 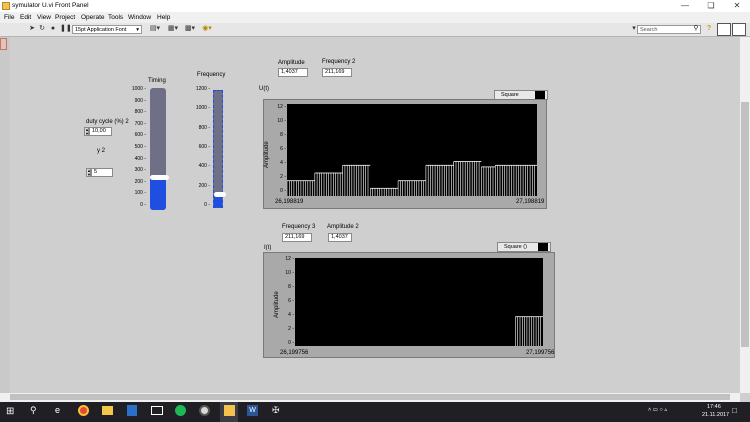 I want to click on duty-cycle-input: 10,00, so click(x=100, y=131).